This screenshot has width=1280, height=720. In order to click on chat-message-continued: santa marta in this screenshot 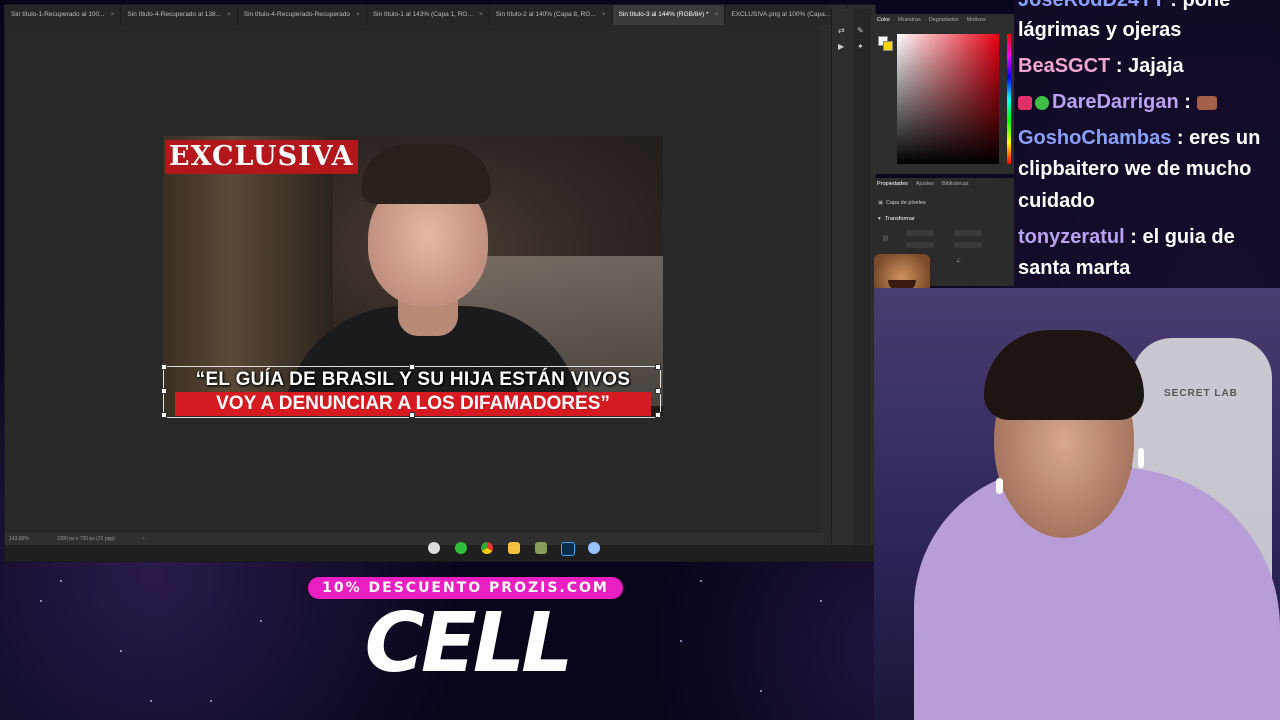, I will do `click(1074, 268)`.